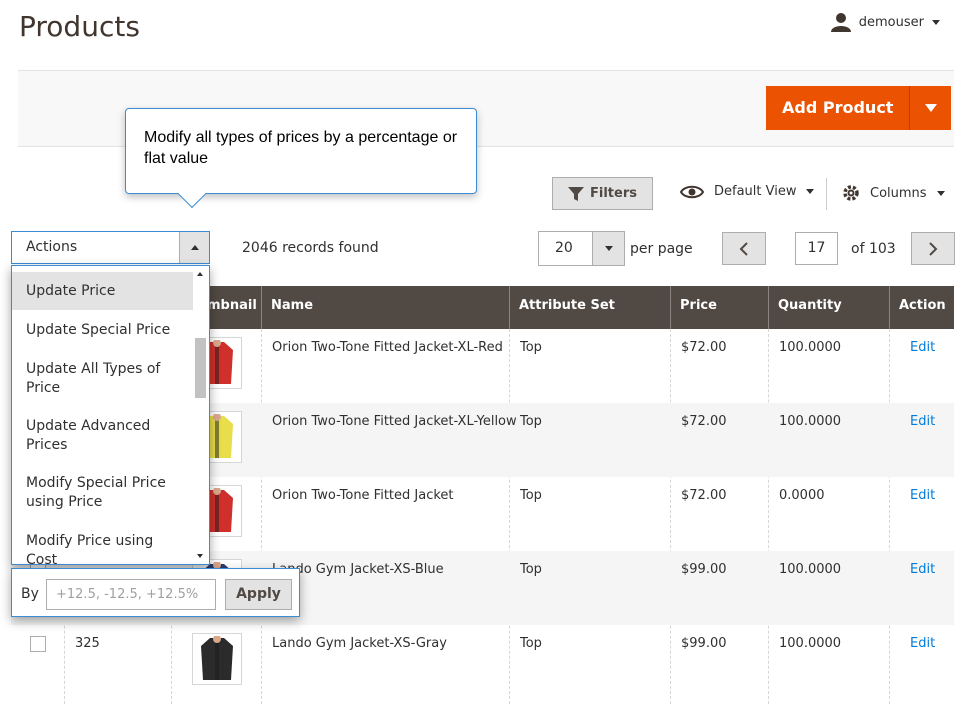 Image resolution: width=960 pixels, height=704 pixels. I want to click on product-thumbnail, so click(217, 659).